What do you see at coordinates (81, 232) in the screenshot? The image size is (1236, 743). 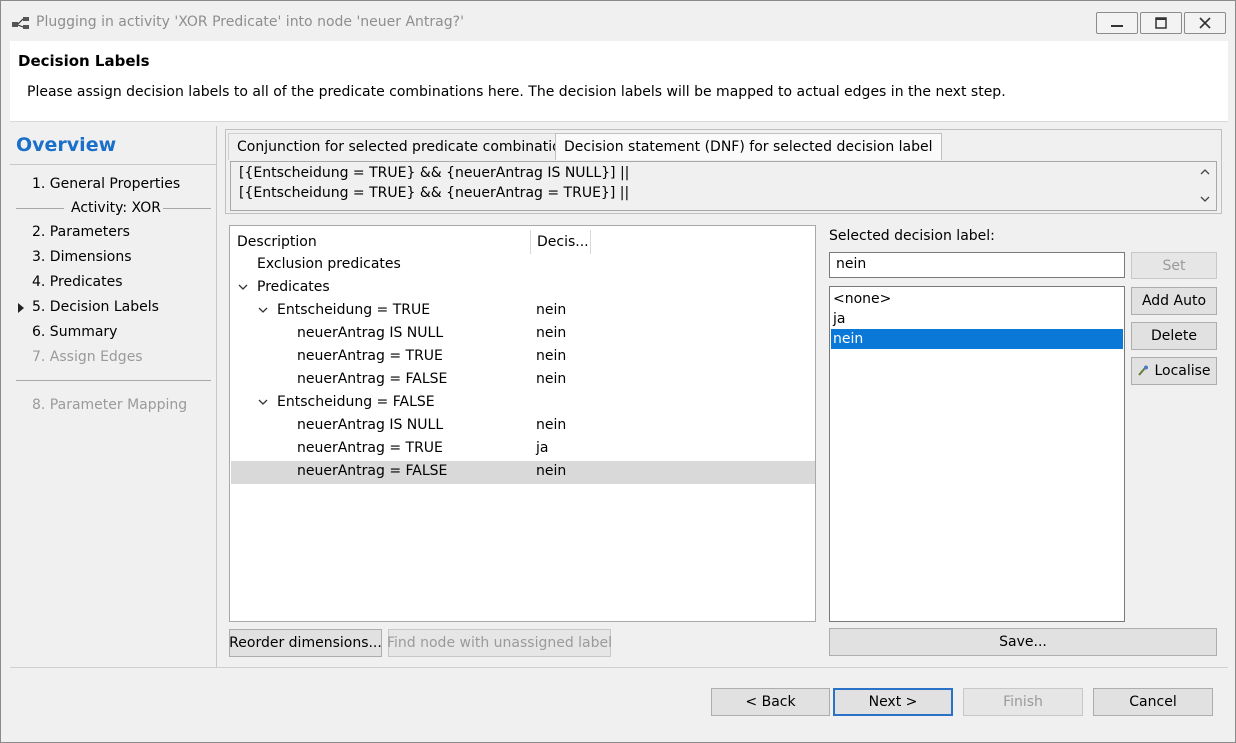 I see `nav-item-parameters: 2. Parameters` at bounding box center [81, 232].